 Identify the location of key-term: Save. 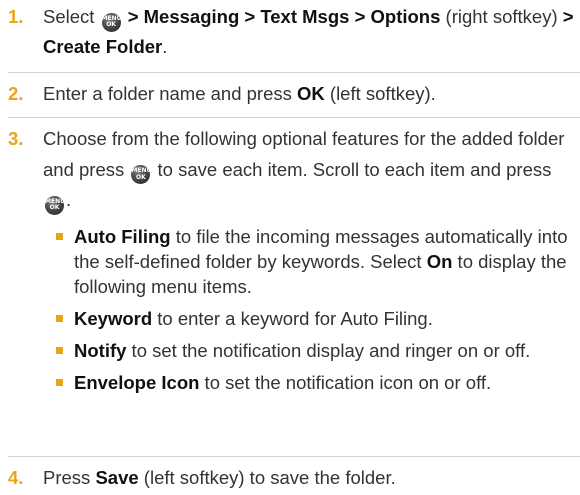
(117, 477).